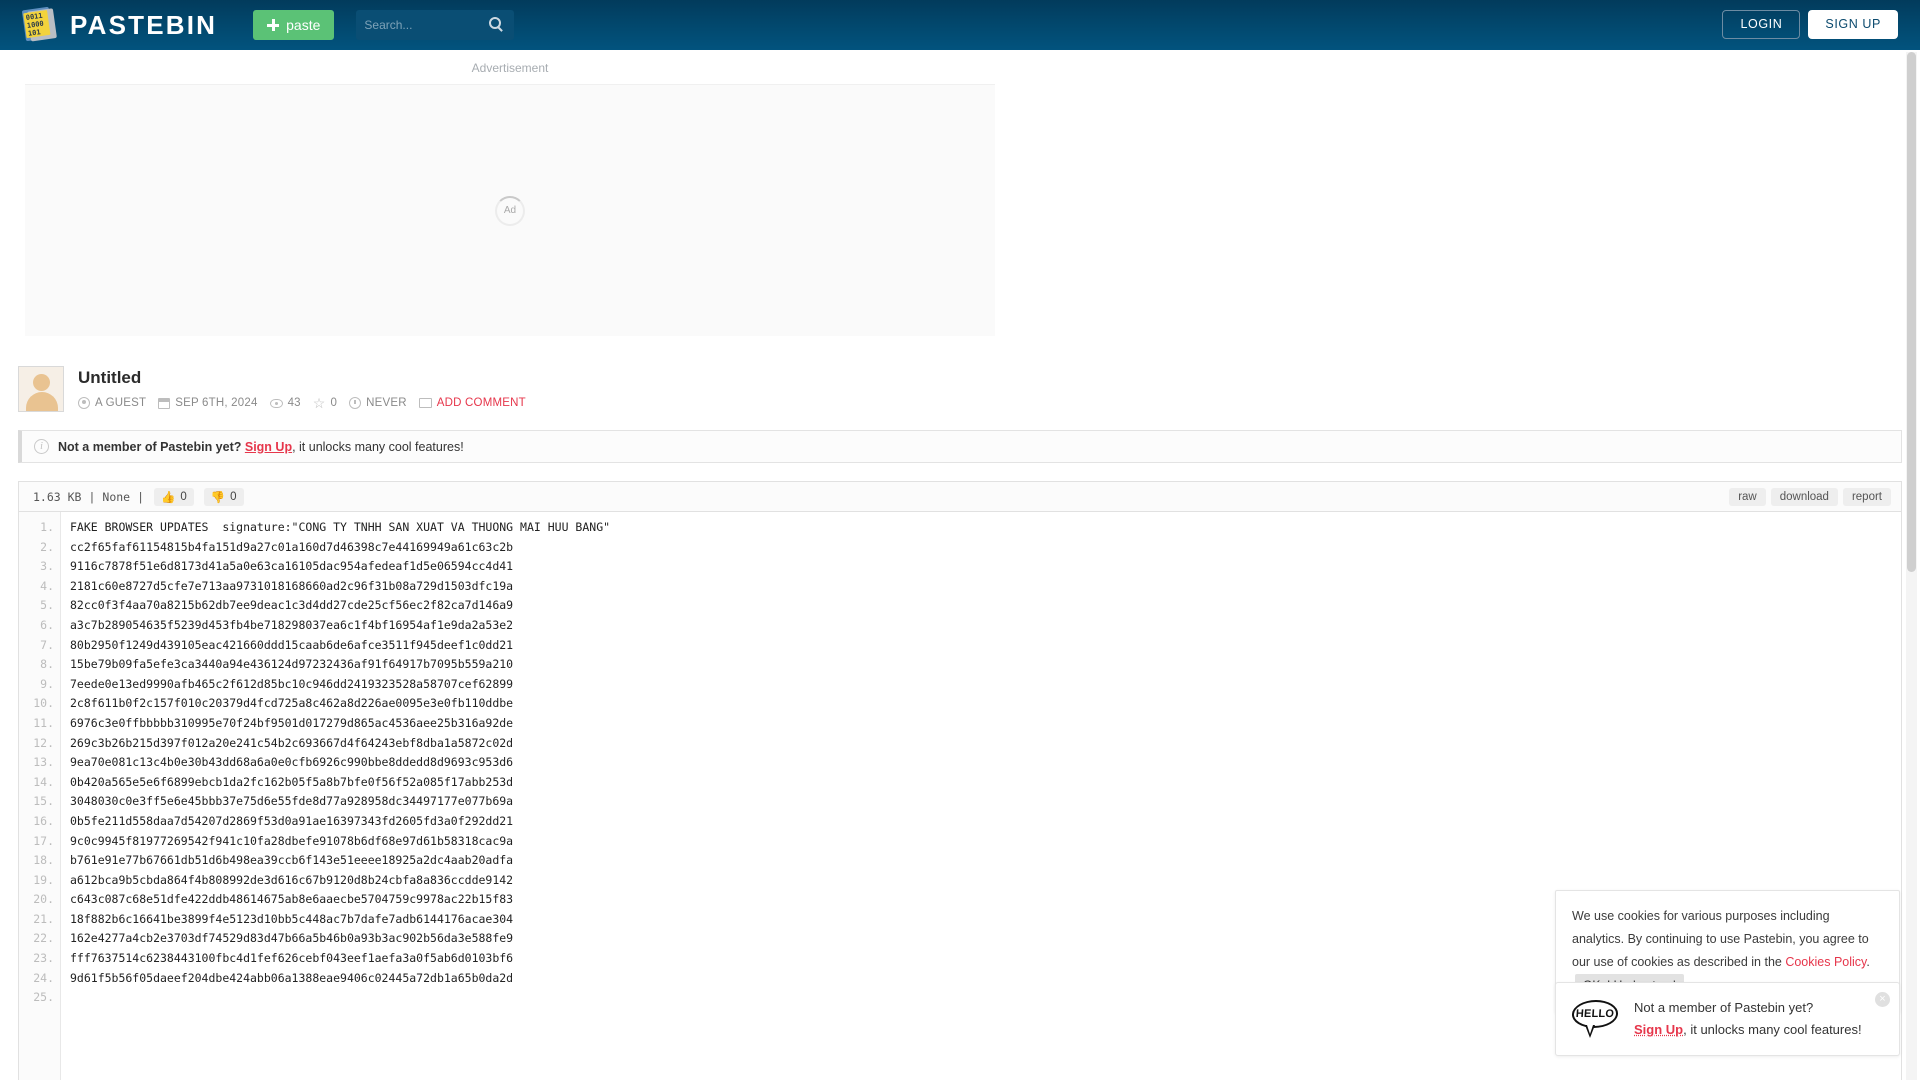 The image size is (1920, 1080). I want to click on raw-button: raw, so click(1747, 496).